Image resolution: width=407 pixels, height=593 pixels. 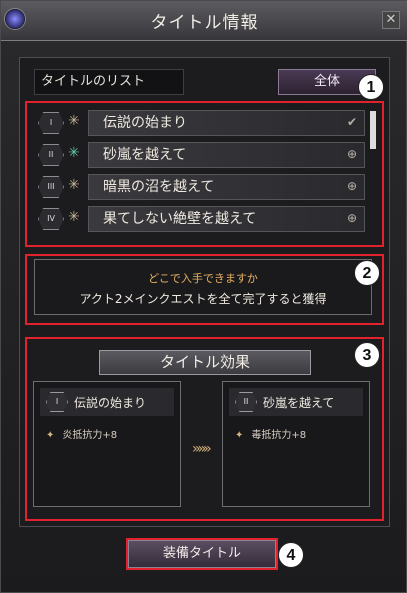 I want to click on marker-2: 2, so click(x=367, y=273).